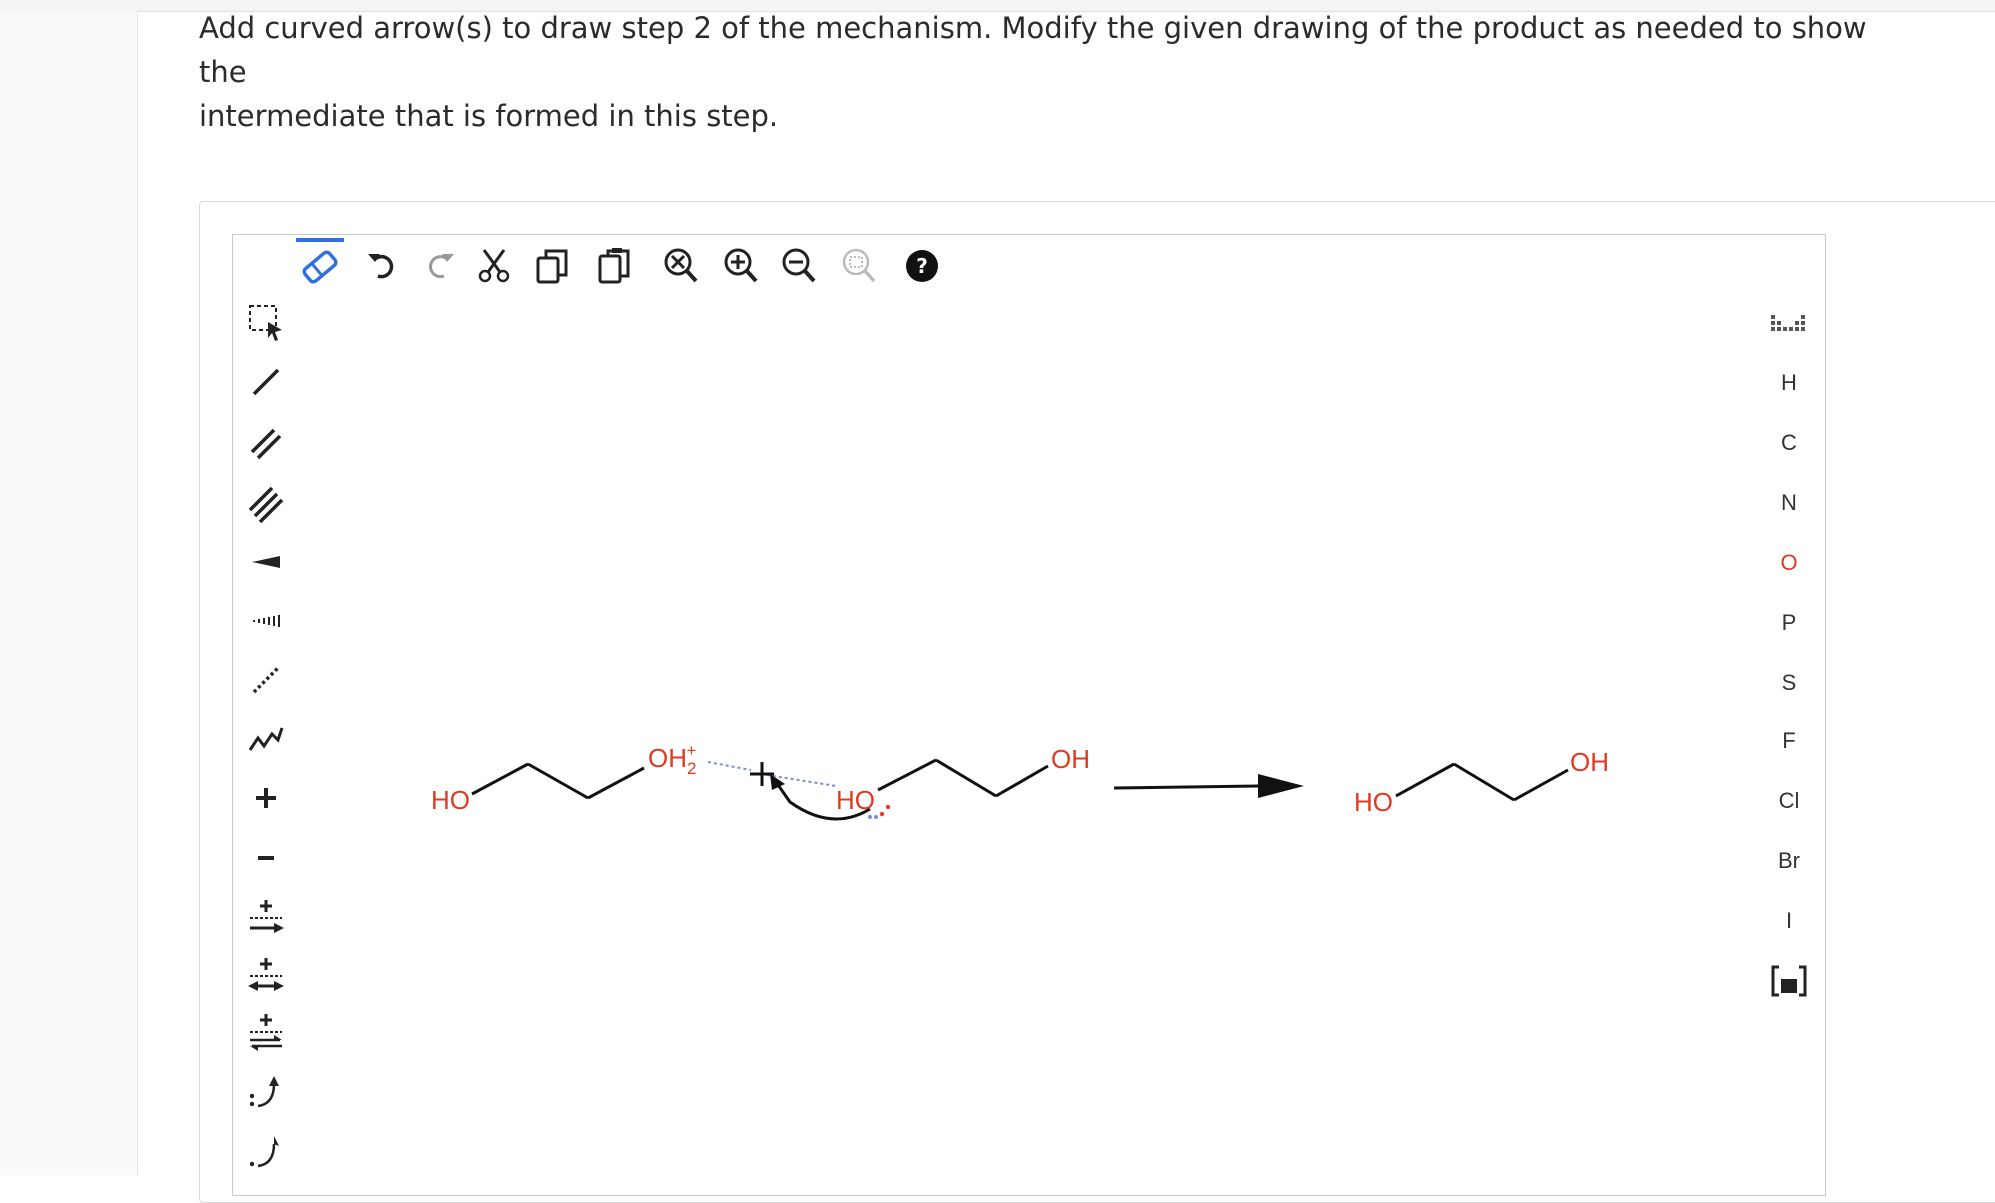 The width and height of the screenshot is (1995, 1203). I want to click on single-electron-arrow-tool, so click(266, 1152).